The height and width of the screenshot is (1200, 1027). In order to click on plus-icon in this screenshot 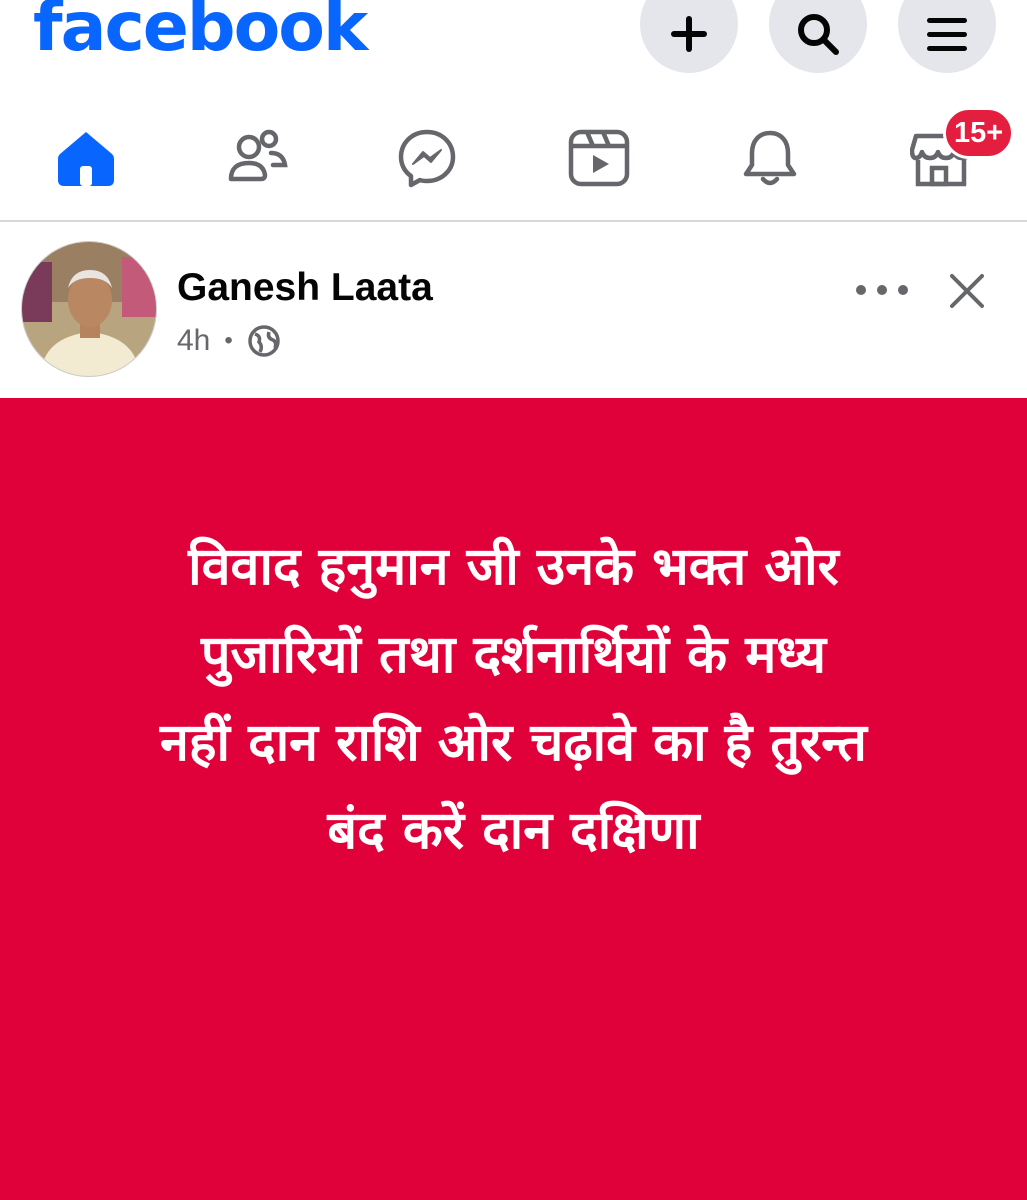, I will do `click(689, 34)`.